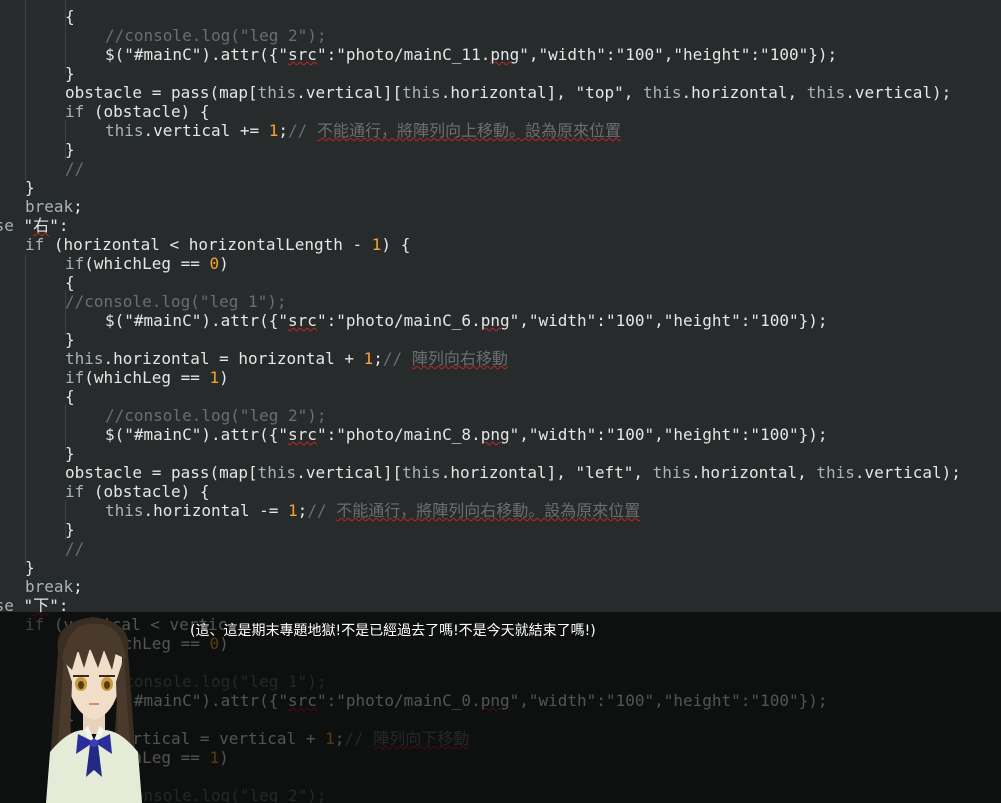 This screenshot has height=803, width=1001. What do you see at coordinates (459, 358) in the screenshot?
I see `code-token: 陣列向右移動` at bounding box center [459, 358].